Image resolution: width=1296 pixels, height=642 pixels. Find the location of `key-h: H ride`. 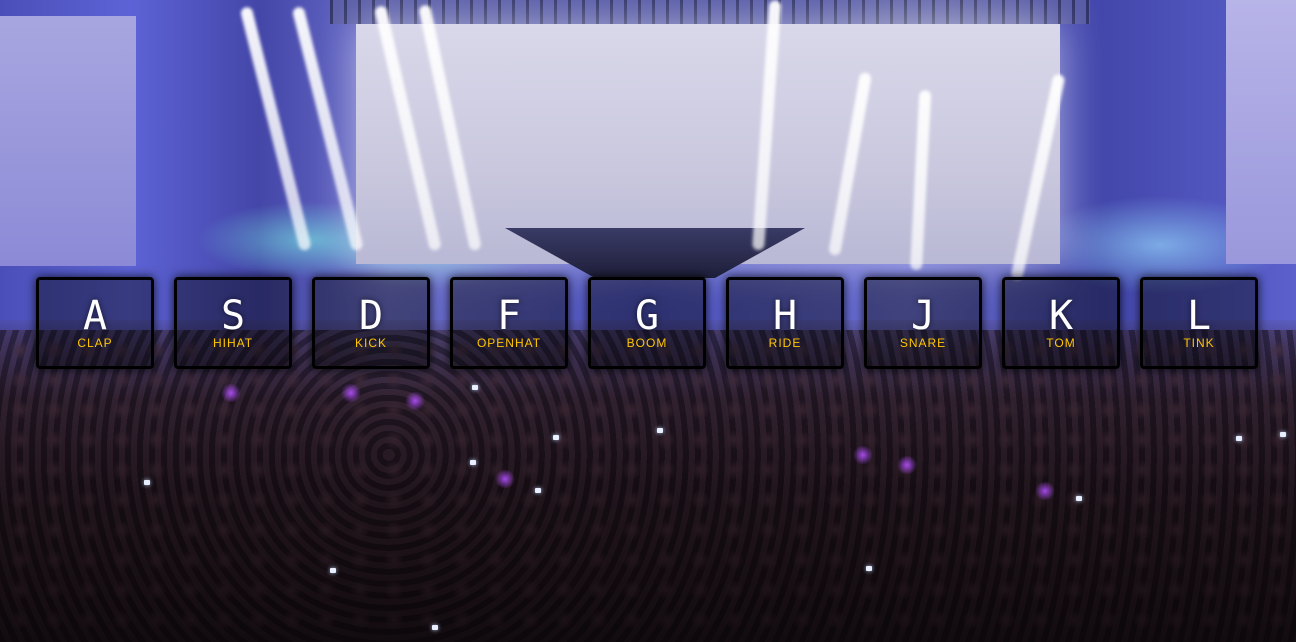

key-h: H ride is located at coordinates (785, 323).